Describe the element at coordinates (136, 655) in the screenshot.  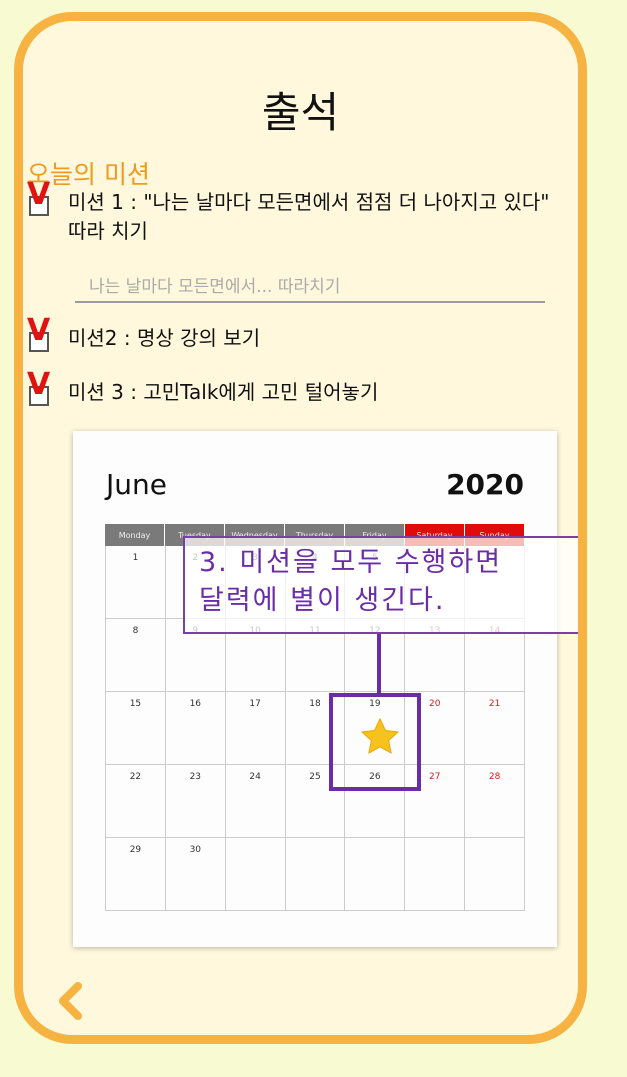
I see `calendar-day: 8` at that location.